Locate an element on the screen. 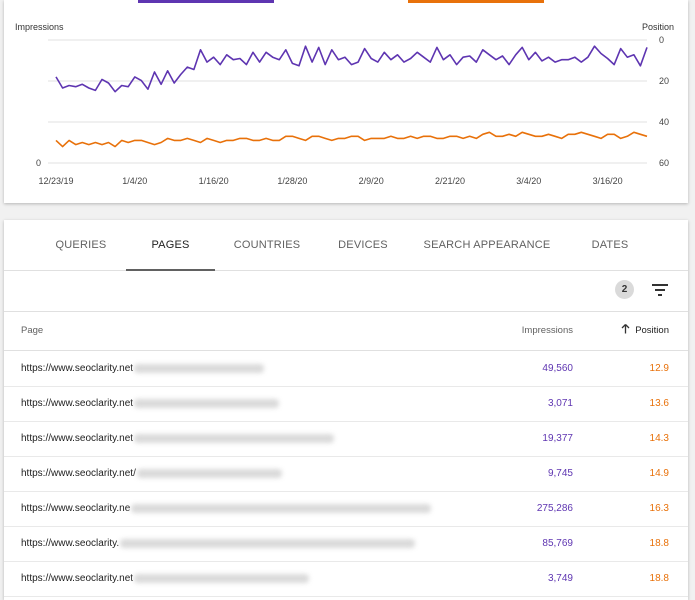 The height and width of the screenshot is (600, 695). table-row: https://www.seoclarity.ne 275,286 16.3 is located at coordinates (346, 509).